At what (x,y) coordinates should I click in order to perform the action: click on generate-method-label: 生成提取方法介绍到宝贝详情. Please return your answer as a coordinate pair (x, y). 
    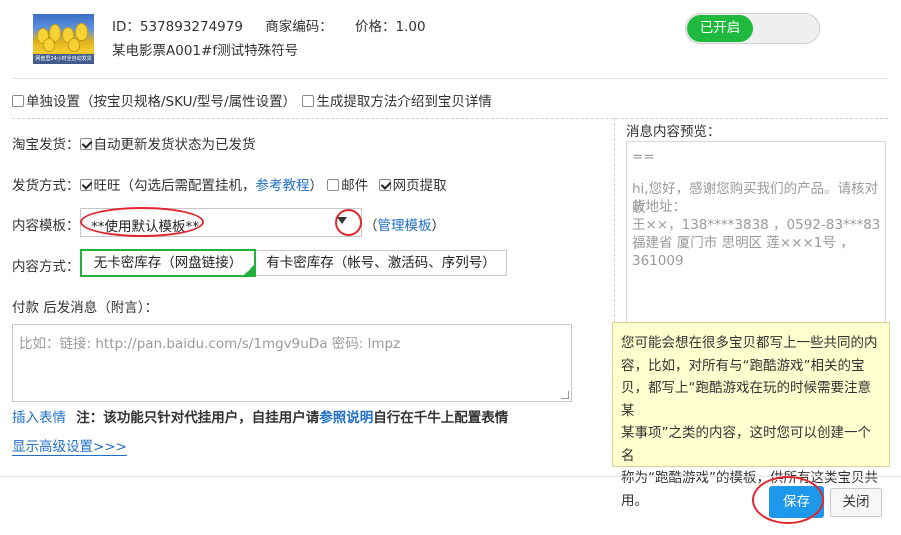
    Looking at the image, I should click on (404, 102).